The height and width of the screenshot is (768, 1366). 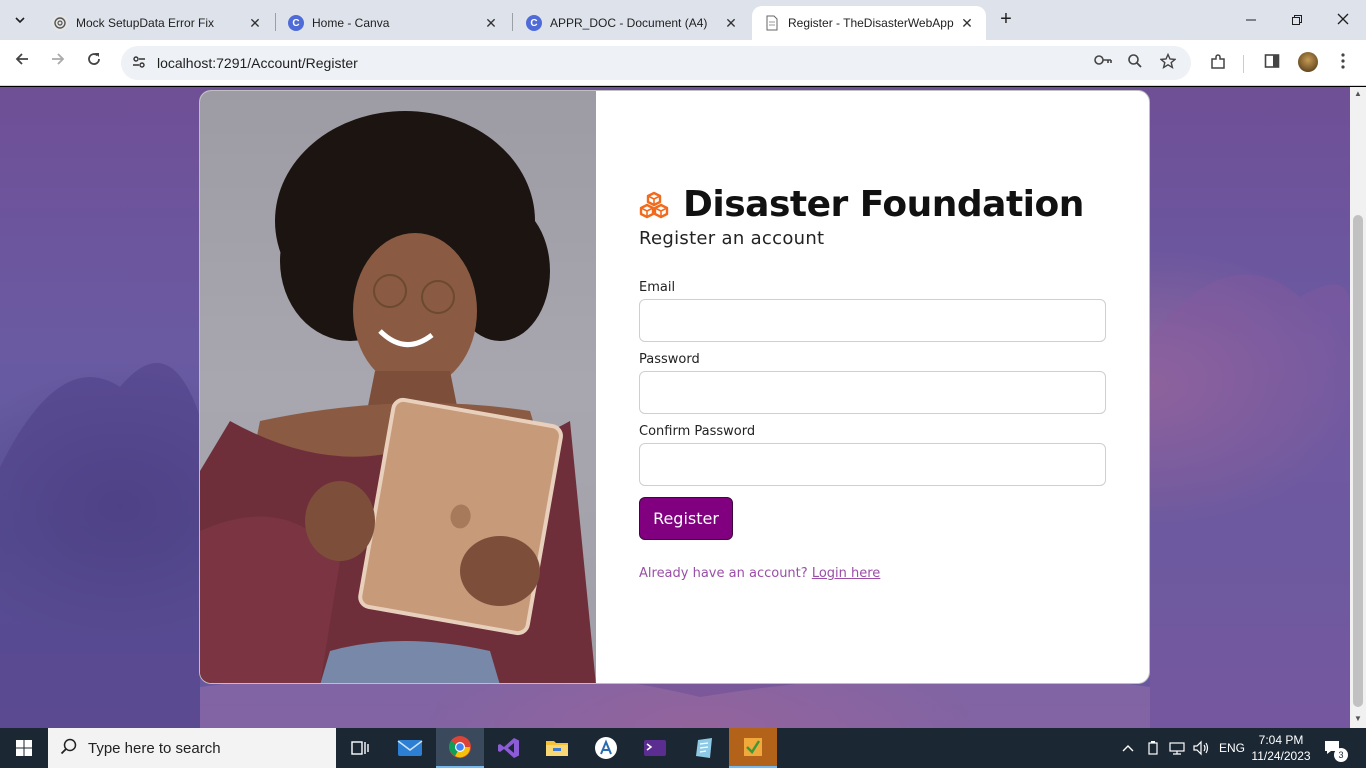 I want to click on clock-time: 7:04 PM, so click(x=1281, y=740).